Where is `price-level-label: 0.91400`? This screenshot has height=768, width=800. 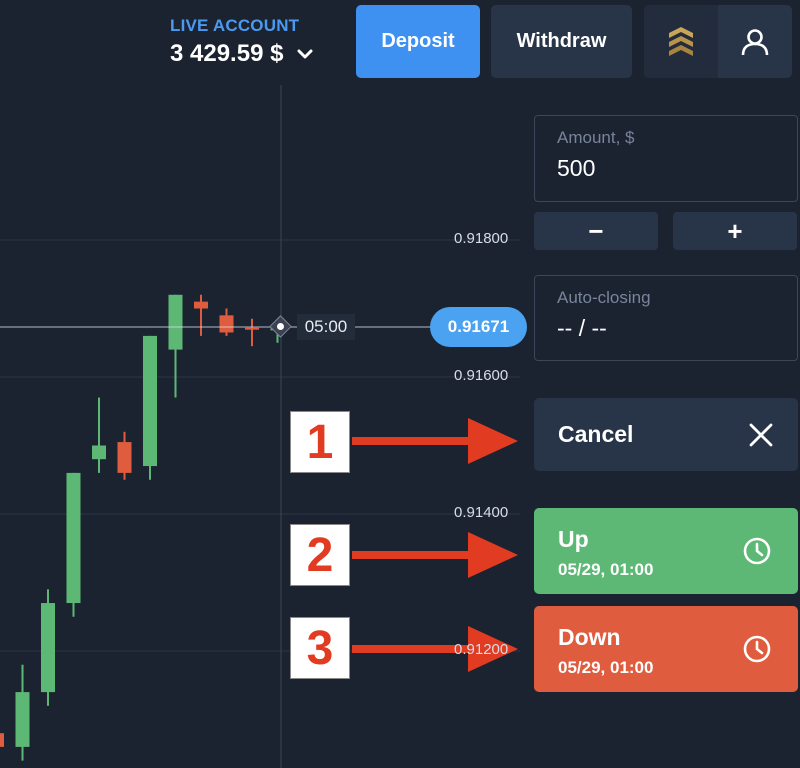 price-level-label: 0.91400 is located at coordinates (481, 512).